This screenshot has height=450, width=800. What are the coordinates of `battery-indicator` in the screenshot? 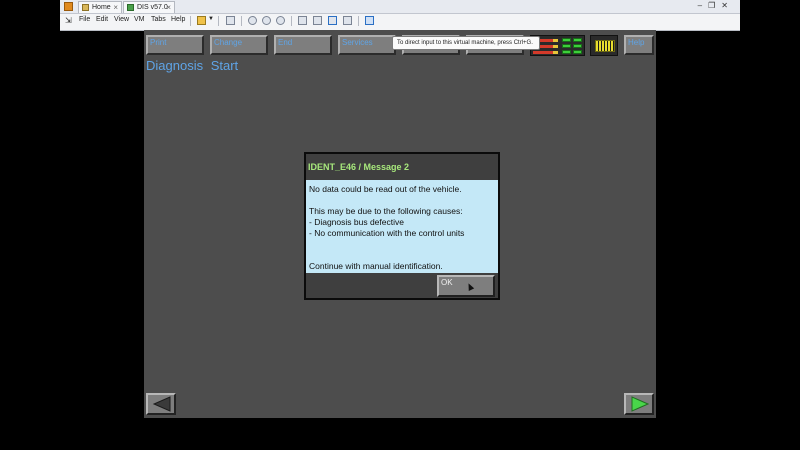 It's located at (604, 45).